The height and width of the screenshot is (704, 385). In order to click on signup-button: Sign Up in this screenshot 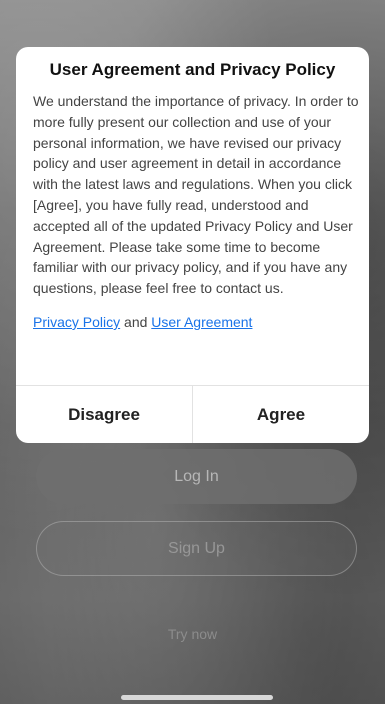, I will do `click(196, 548)`.